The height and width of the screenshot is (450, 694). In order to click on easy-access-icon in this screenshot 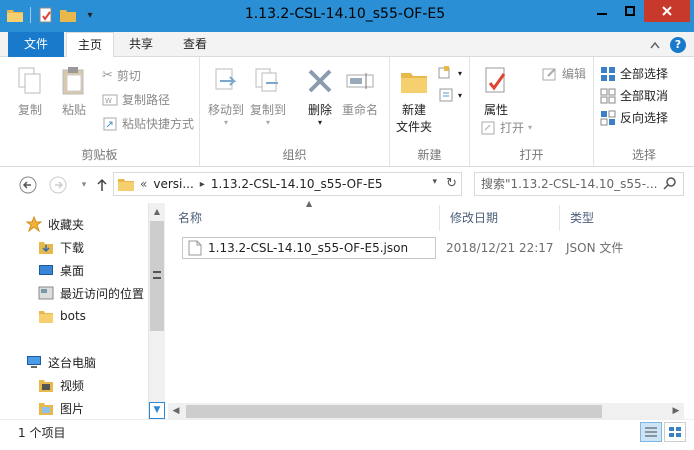, I will do `click(446, 95)`.